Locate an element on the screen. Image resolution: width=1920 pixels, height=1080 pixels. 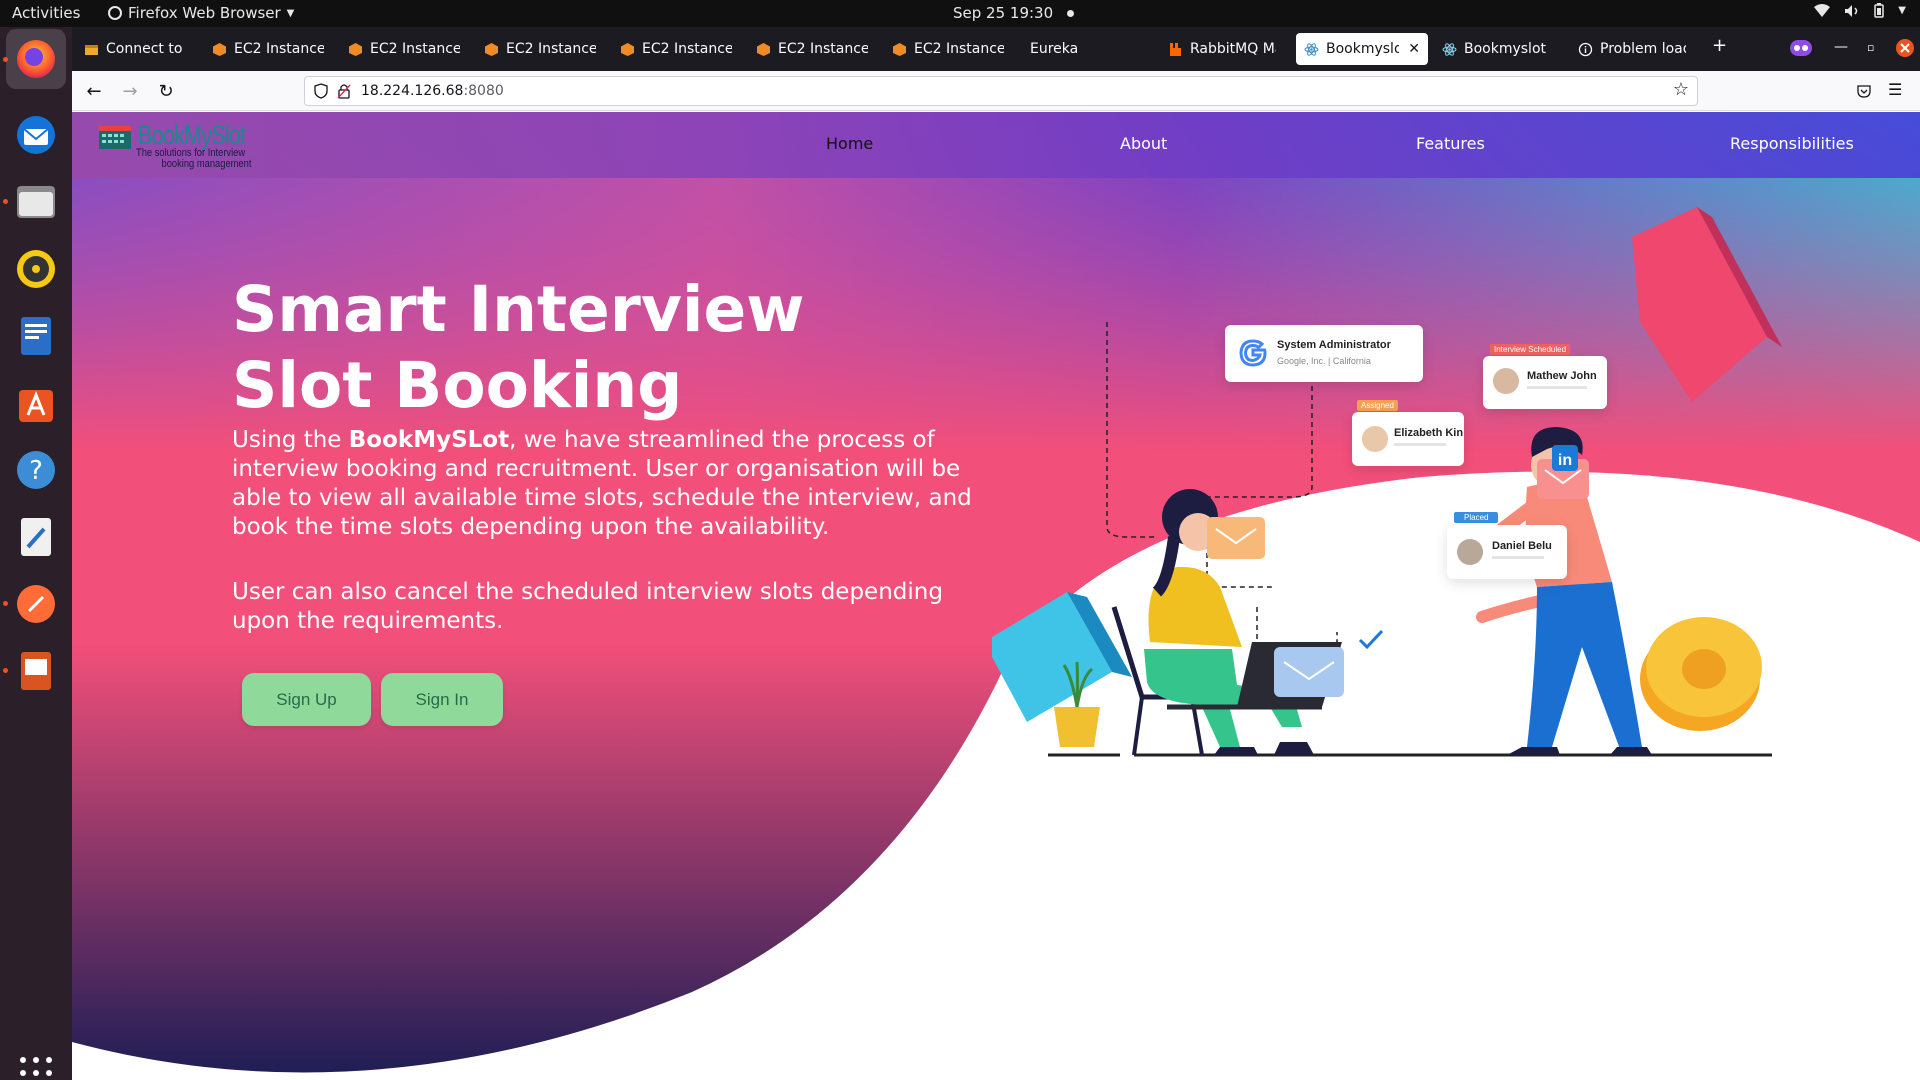
writer-icon is located at coordinates (36, 336).